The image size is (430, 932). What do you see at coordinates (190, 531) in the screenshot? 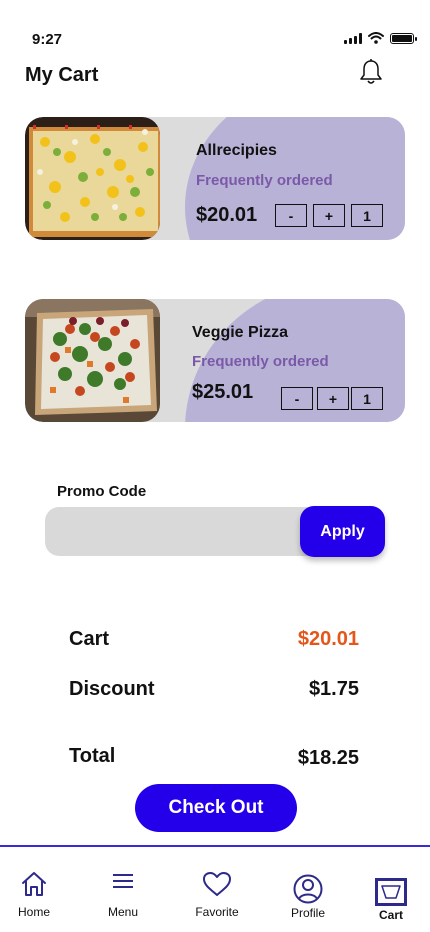
I see `promo-code-input` at bounding box center [190, 531].